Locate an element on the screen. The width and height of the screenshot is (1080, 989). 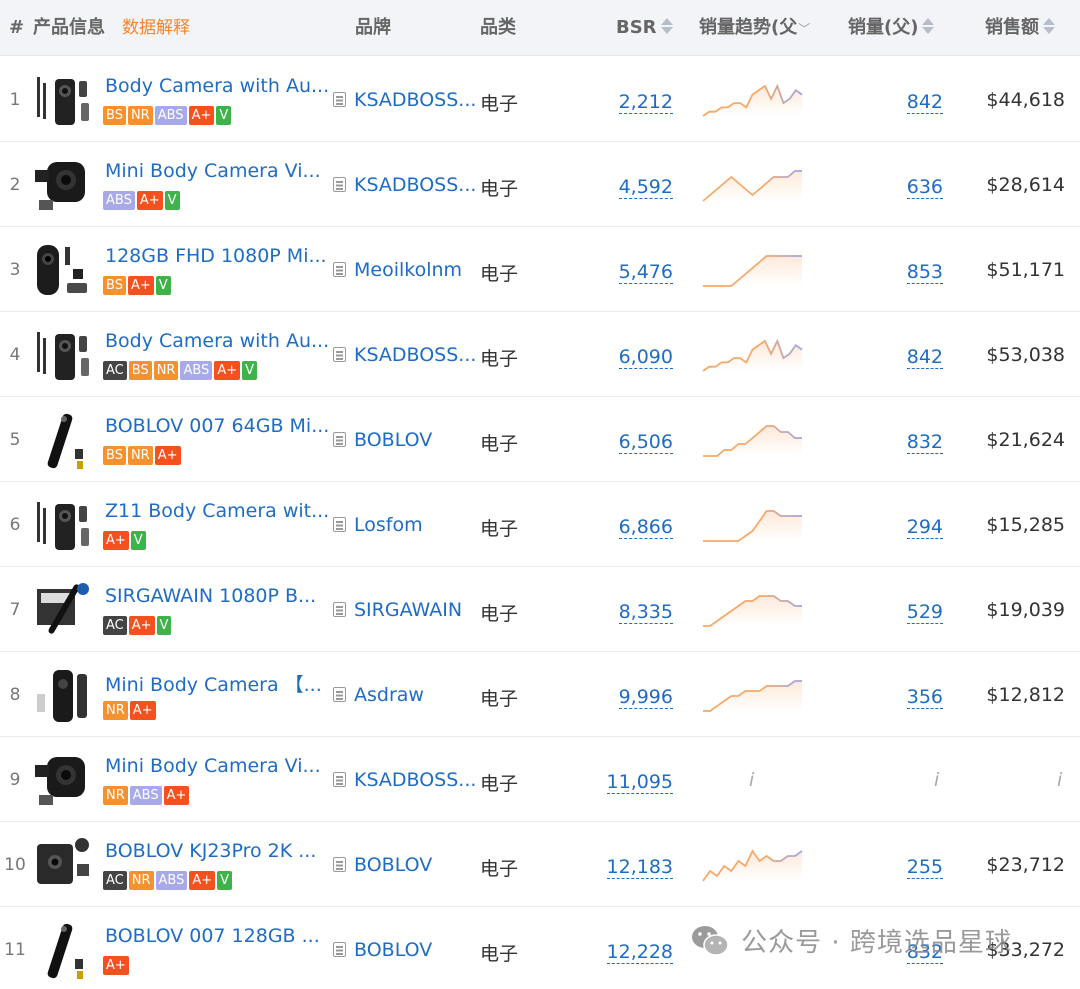
row-index: 7 is located at coordinates (15, 610).